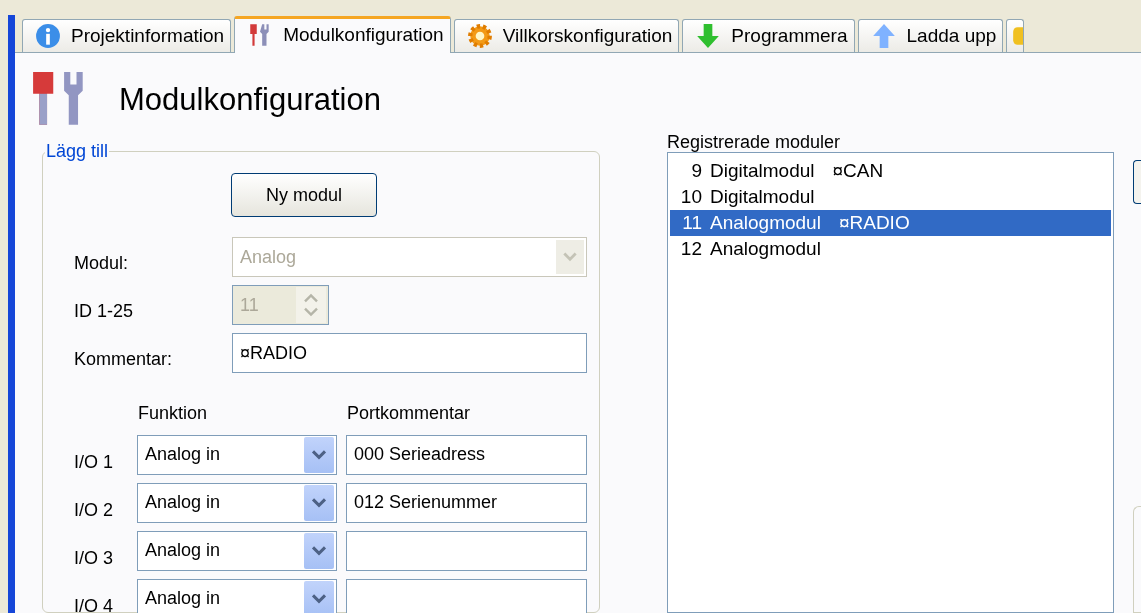 This screenshot has width=1141, height=613. What do you see at coordinates (93, 558) in the screenshot?
I see `io-label: I/O 3` at bounding box center [93, 558].